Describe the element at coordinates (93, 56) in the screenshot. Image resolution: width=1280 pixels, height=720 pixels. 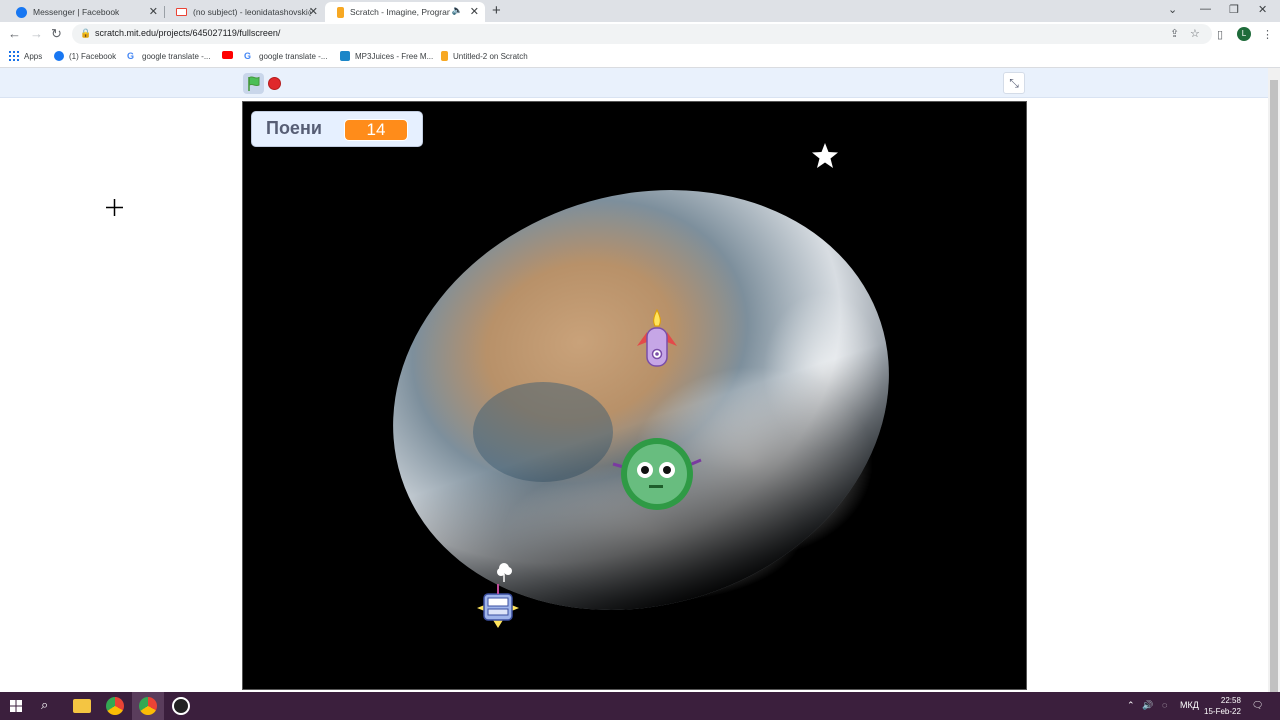
I see `bookmark-label: (1) Facebook` at that location.